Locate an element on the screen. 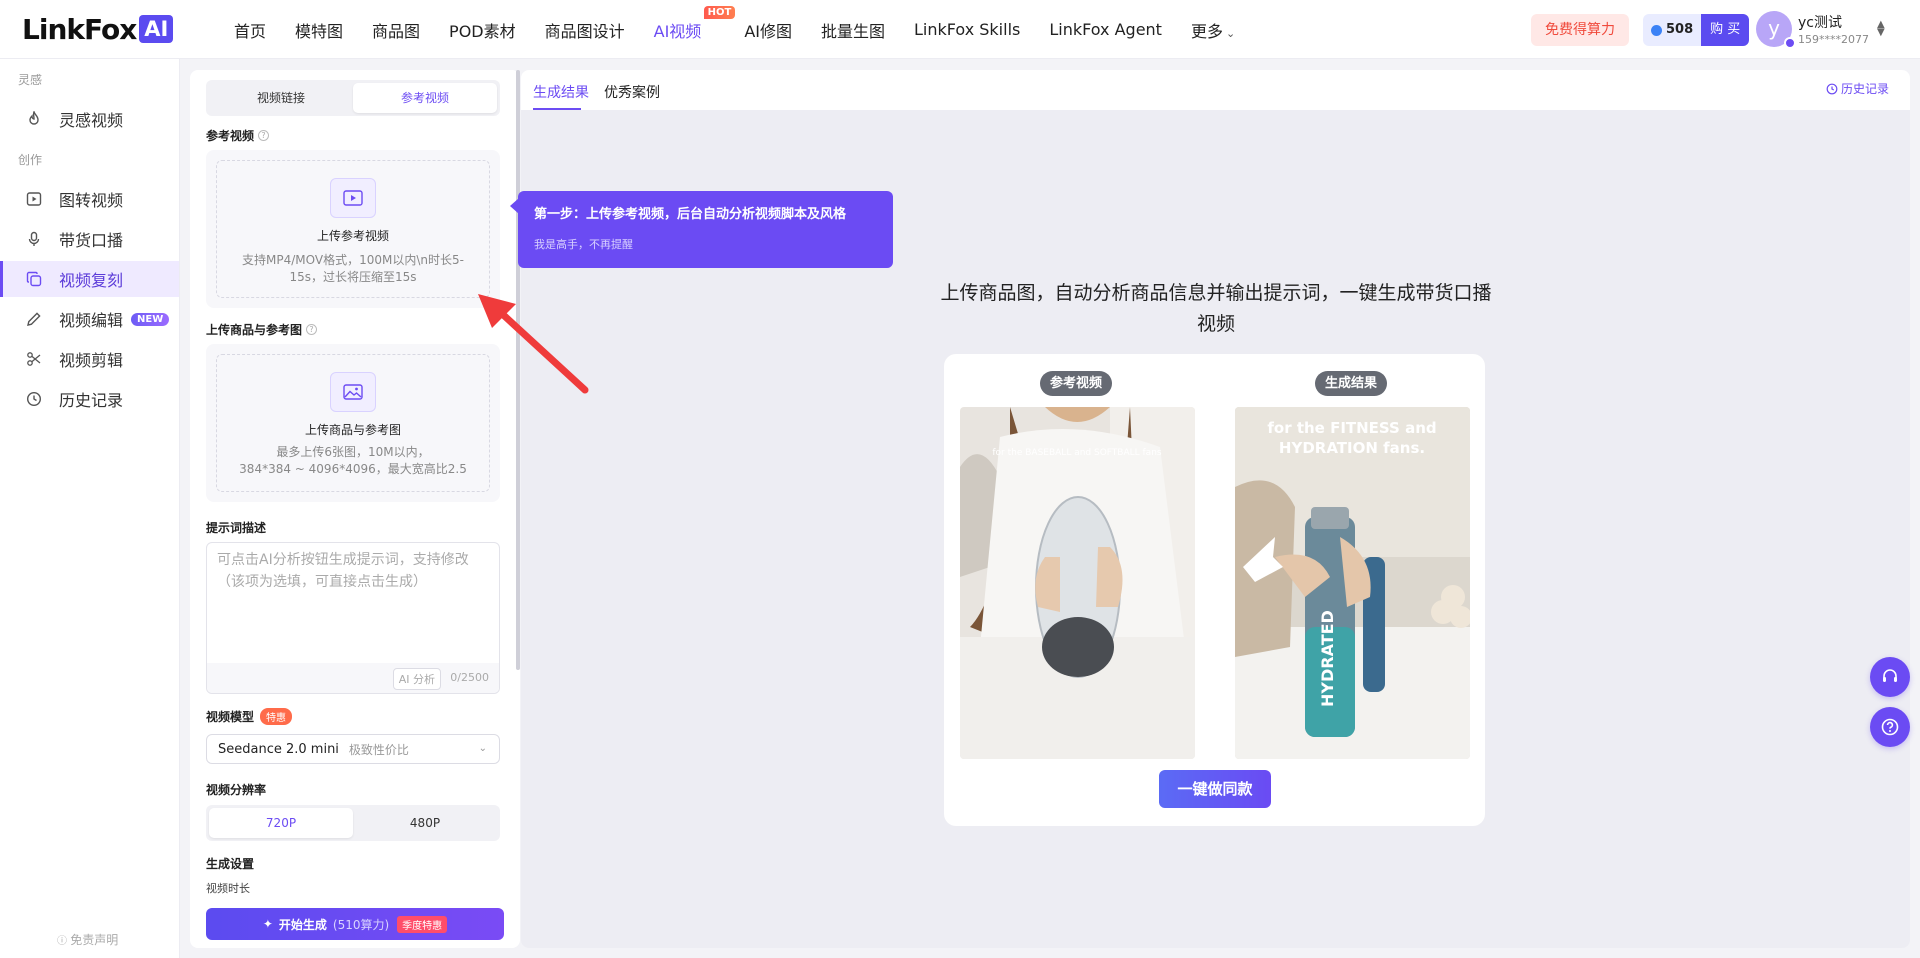  nav-pod: POD素材 is located at coordinates (482, 30).